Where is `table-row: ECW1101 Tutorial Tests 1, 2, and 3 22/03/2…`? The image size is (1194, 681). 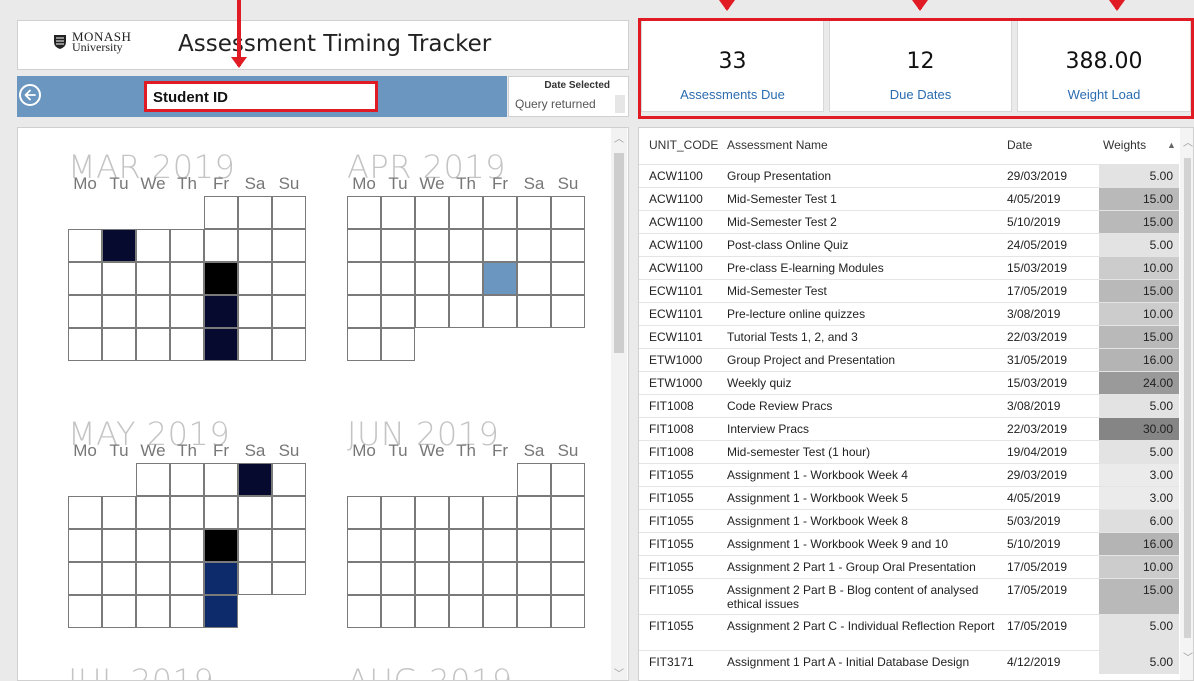
table-row: ECW1101 Tutorial Tests 1, 2, and 3 22/03/2… is located at coordinates (909, 337).